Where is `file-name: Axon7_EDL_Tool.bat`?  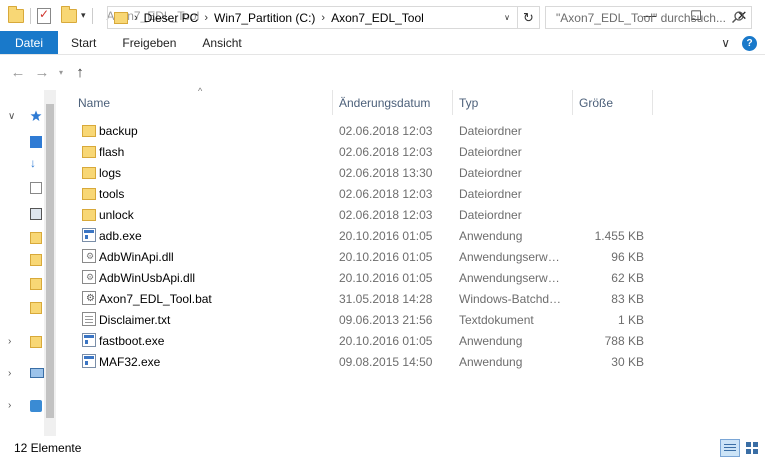
file-name: Axon7_EDL_Tool.bat is located at coordinates (155, 299).